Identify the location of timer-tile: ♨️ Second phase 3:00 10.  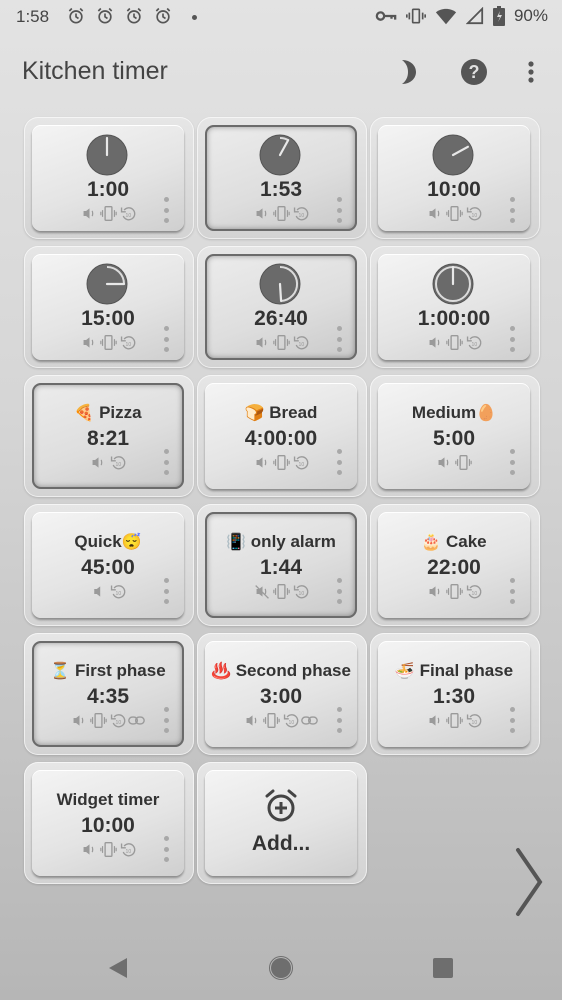
(281, 694).